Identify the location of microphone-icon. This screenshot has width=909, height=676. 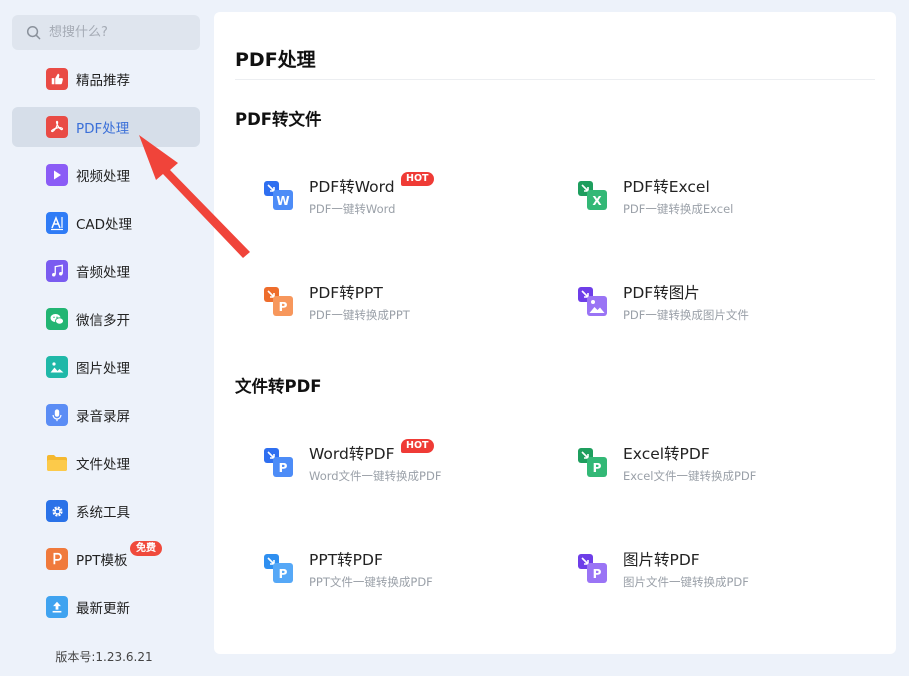
(57, 415).